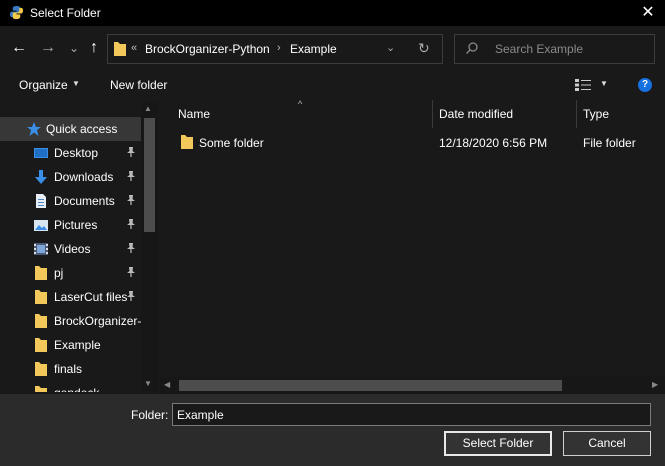 The width and height of the screenshot is (665, 466). What do you see at coordinates (609, 143) in the screenshot?
I see `file-type: File folder` at bounding box center [609, 143].